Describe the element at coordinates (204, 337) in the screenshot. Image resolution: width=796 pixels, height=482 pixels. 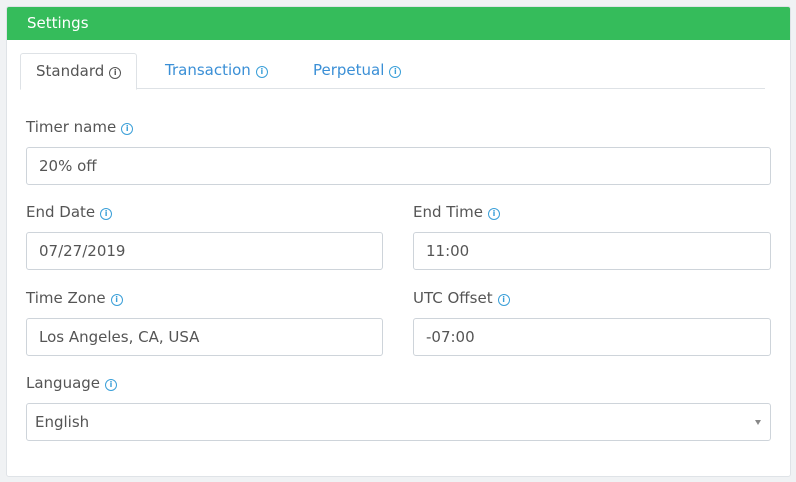
I see `time-zone-input` at that location.